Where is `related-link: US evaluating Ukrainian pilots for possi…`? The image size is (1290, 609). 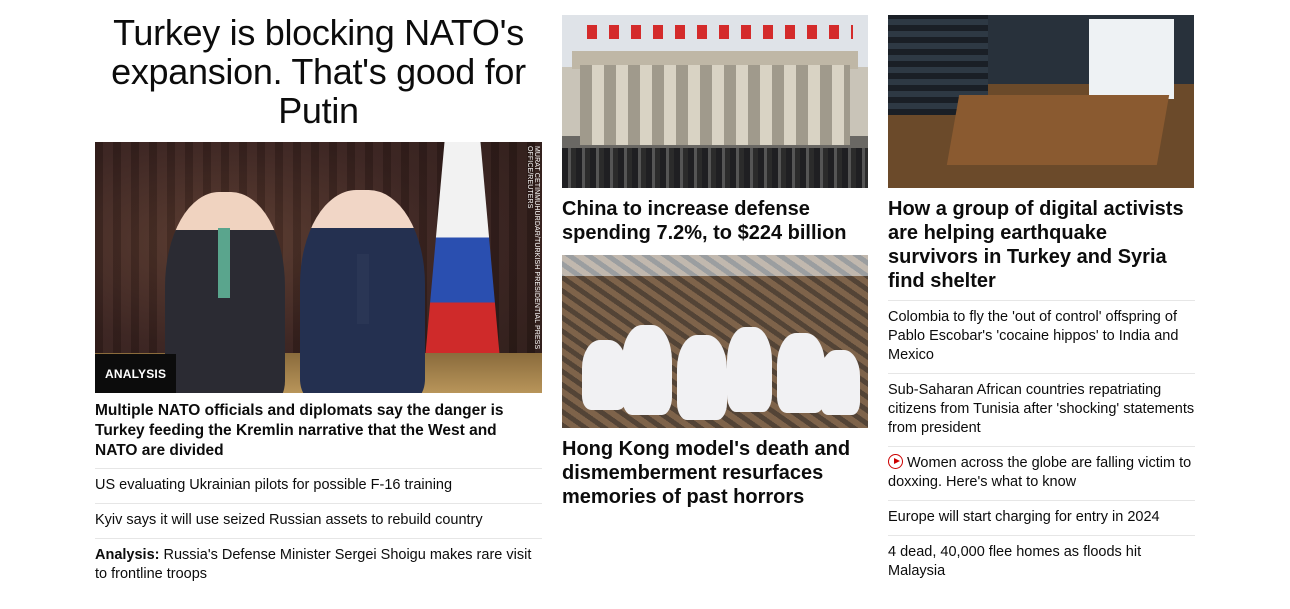 related-link: US evaluating Ukrainian pilots for possi… is located at coordinates (318, 485).